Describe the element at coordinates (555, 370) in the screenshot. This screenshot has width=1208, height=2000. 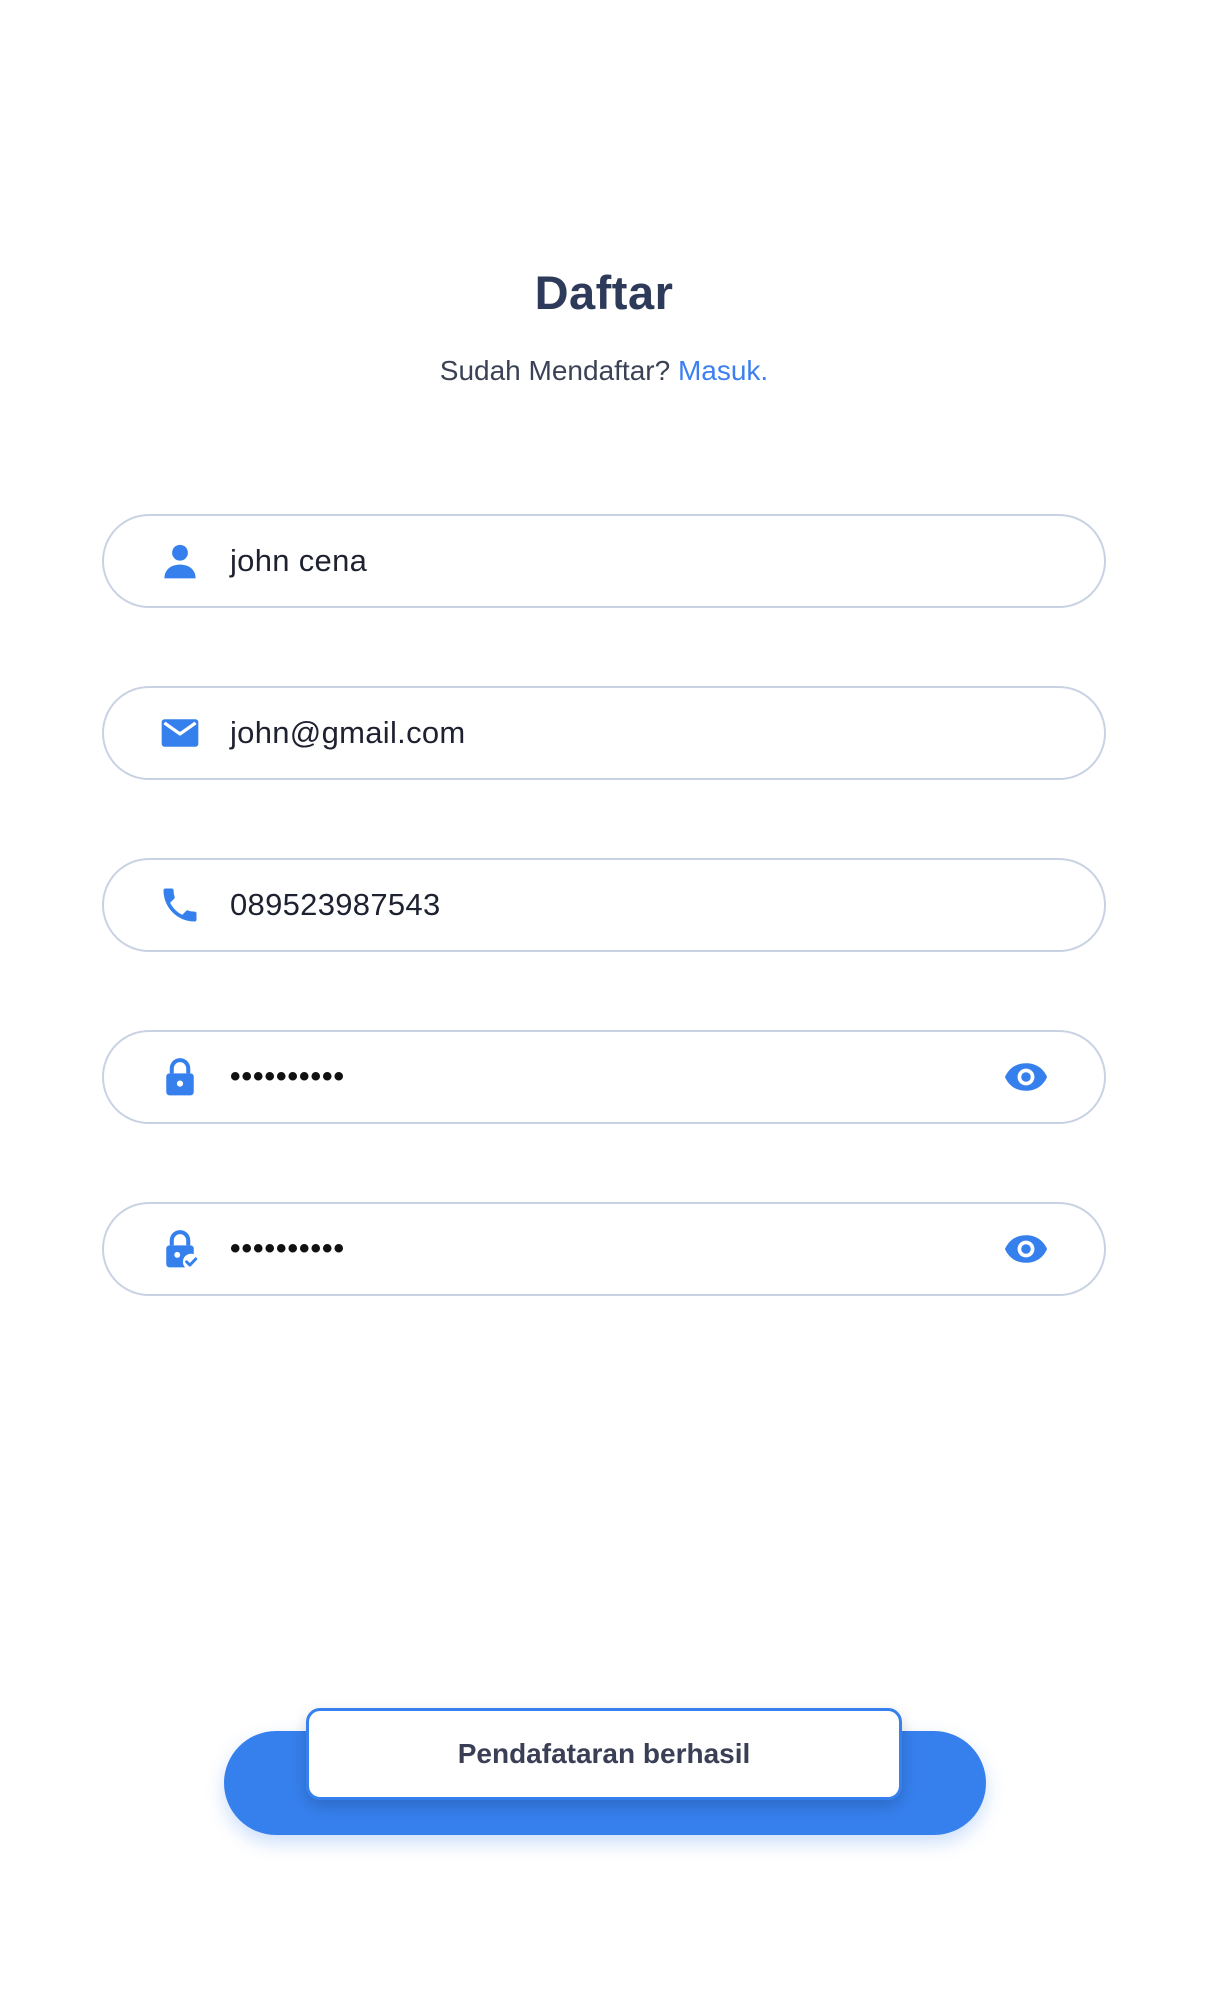
I see `login-prompt-text: Sudah Mendaftar?` at that location.